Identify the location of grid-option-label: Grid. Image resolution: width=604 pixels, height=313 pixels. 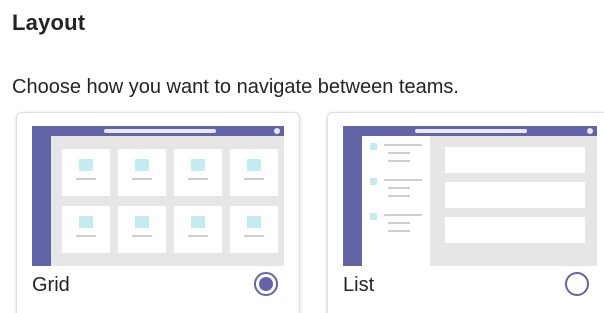
(51, 285).